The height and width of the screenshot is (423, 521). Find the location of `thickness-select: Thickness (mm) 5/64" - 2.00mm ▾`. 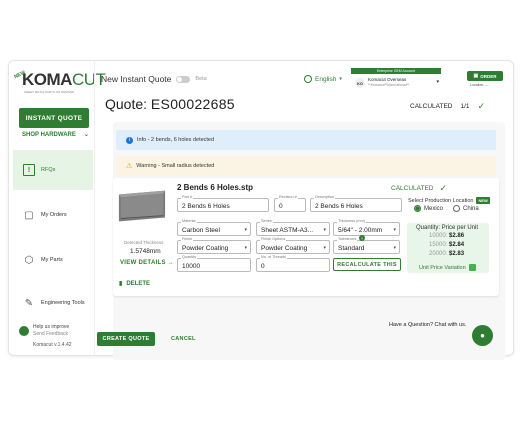

thickness-select: Thickness (mm) 5/64" - 2.00mm ▾ is located at coordinates (366, 227).